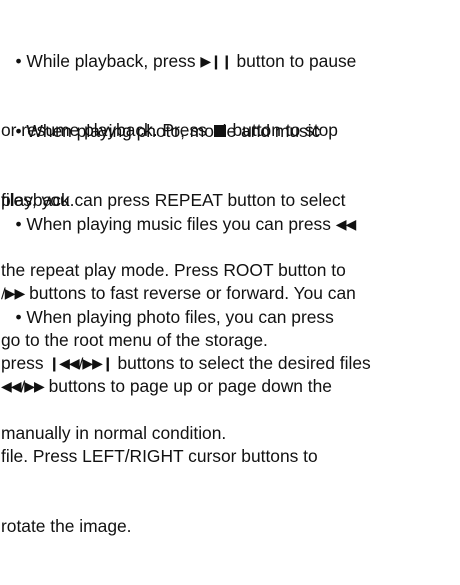 Image resolution: width=460 pixels, height=585 pixels. Describe the element at coordinates (216, 61) in the screenshot. I see `play-pause-icon: ▶❙❙` at that location.